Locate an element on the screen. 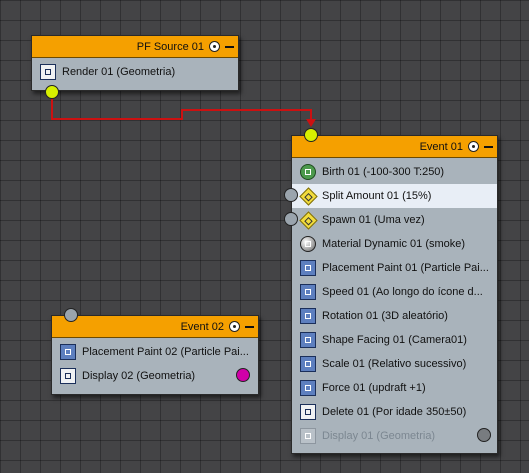 The height and width of the screenshot is (473, 529). operator-spawn-01: Spawn 01 (Uma vez) is located at coordinates (394, 220).